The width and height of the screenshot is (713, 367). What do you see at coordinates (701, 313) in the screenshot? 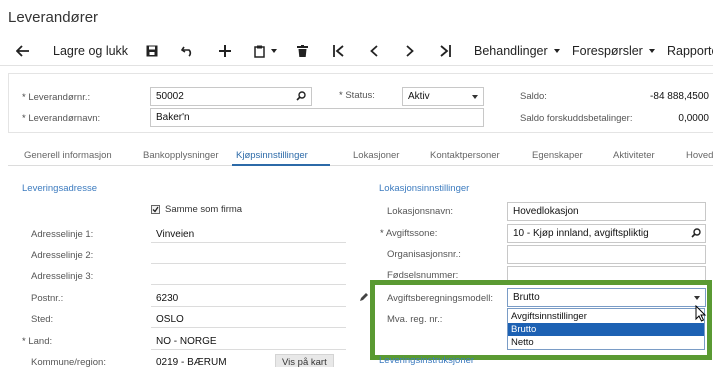
I see `mouse-cursor-icon` at bounding box center [701, 313].